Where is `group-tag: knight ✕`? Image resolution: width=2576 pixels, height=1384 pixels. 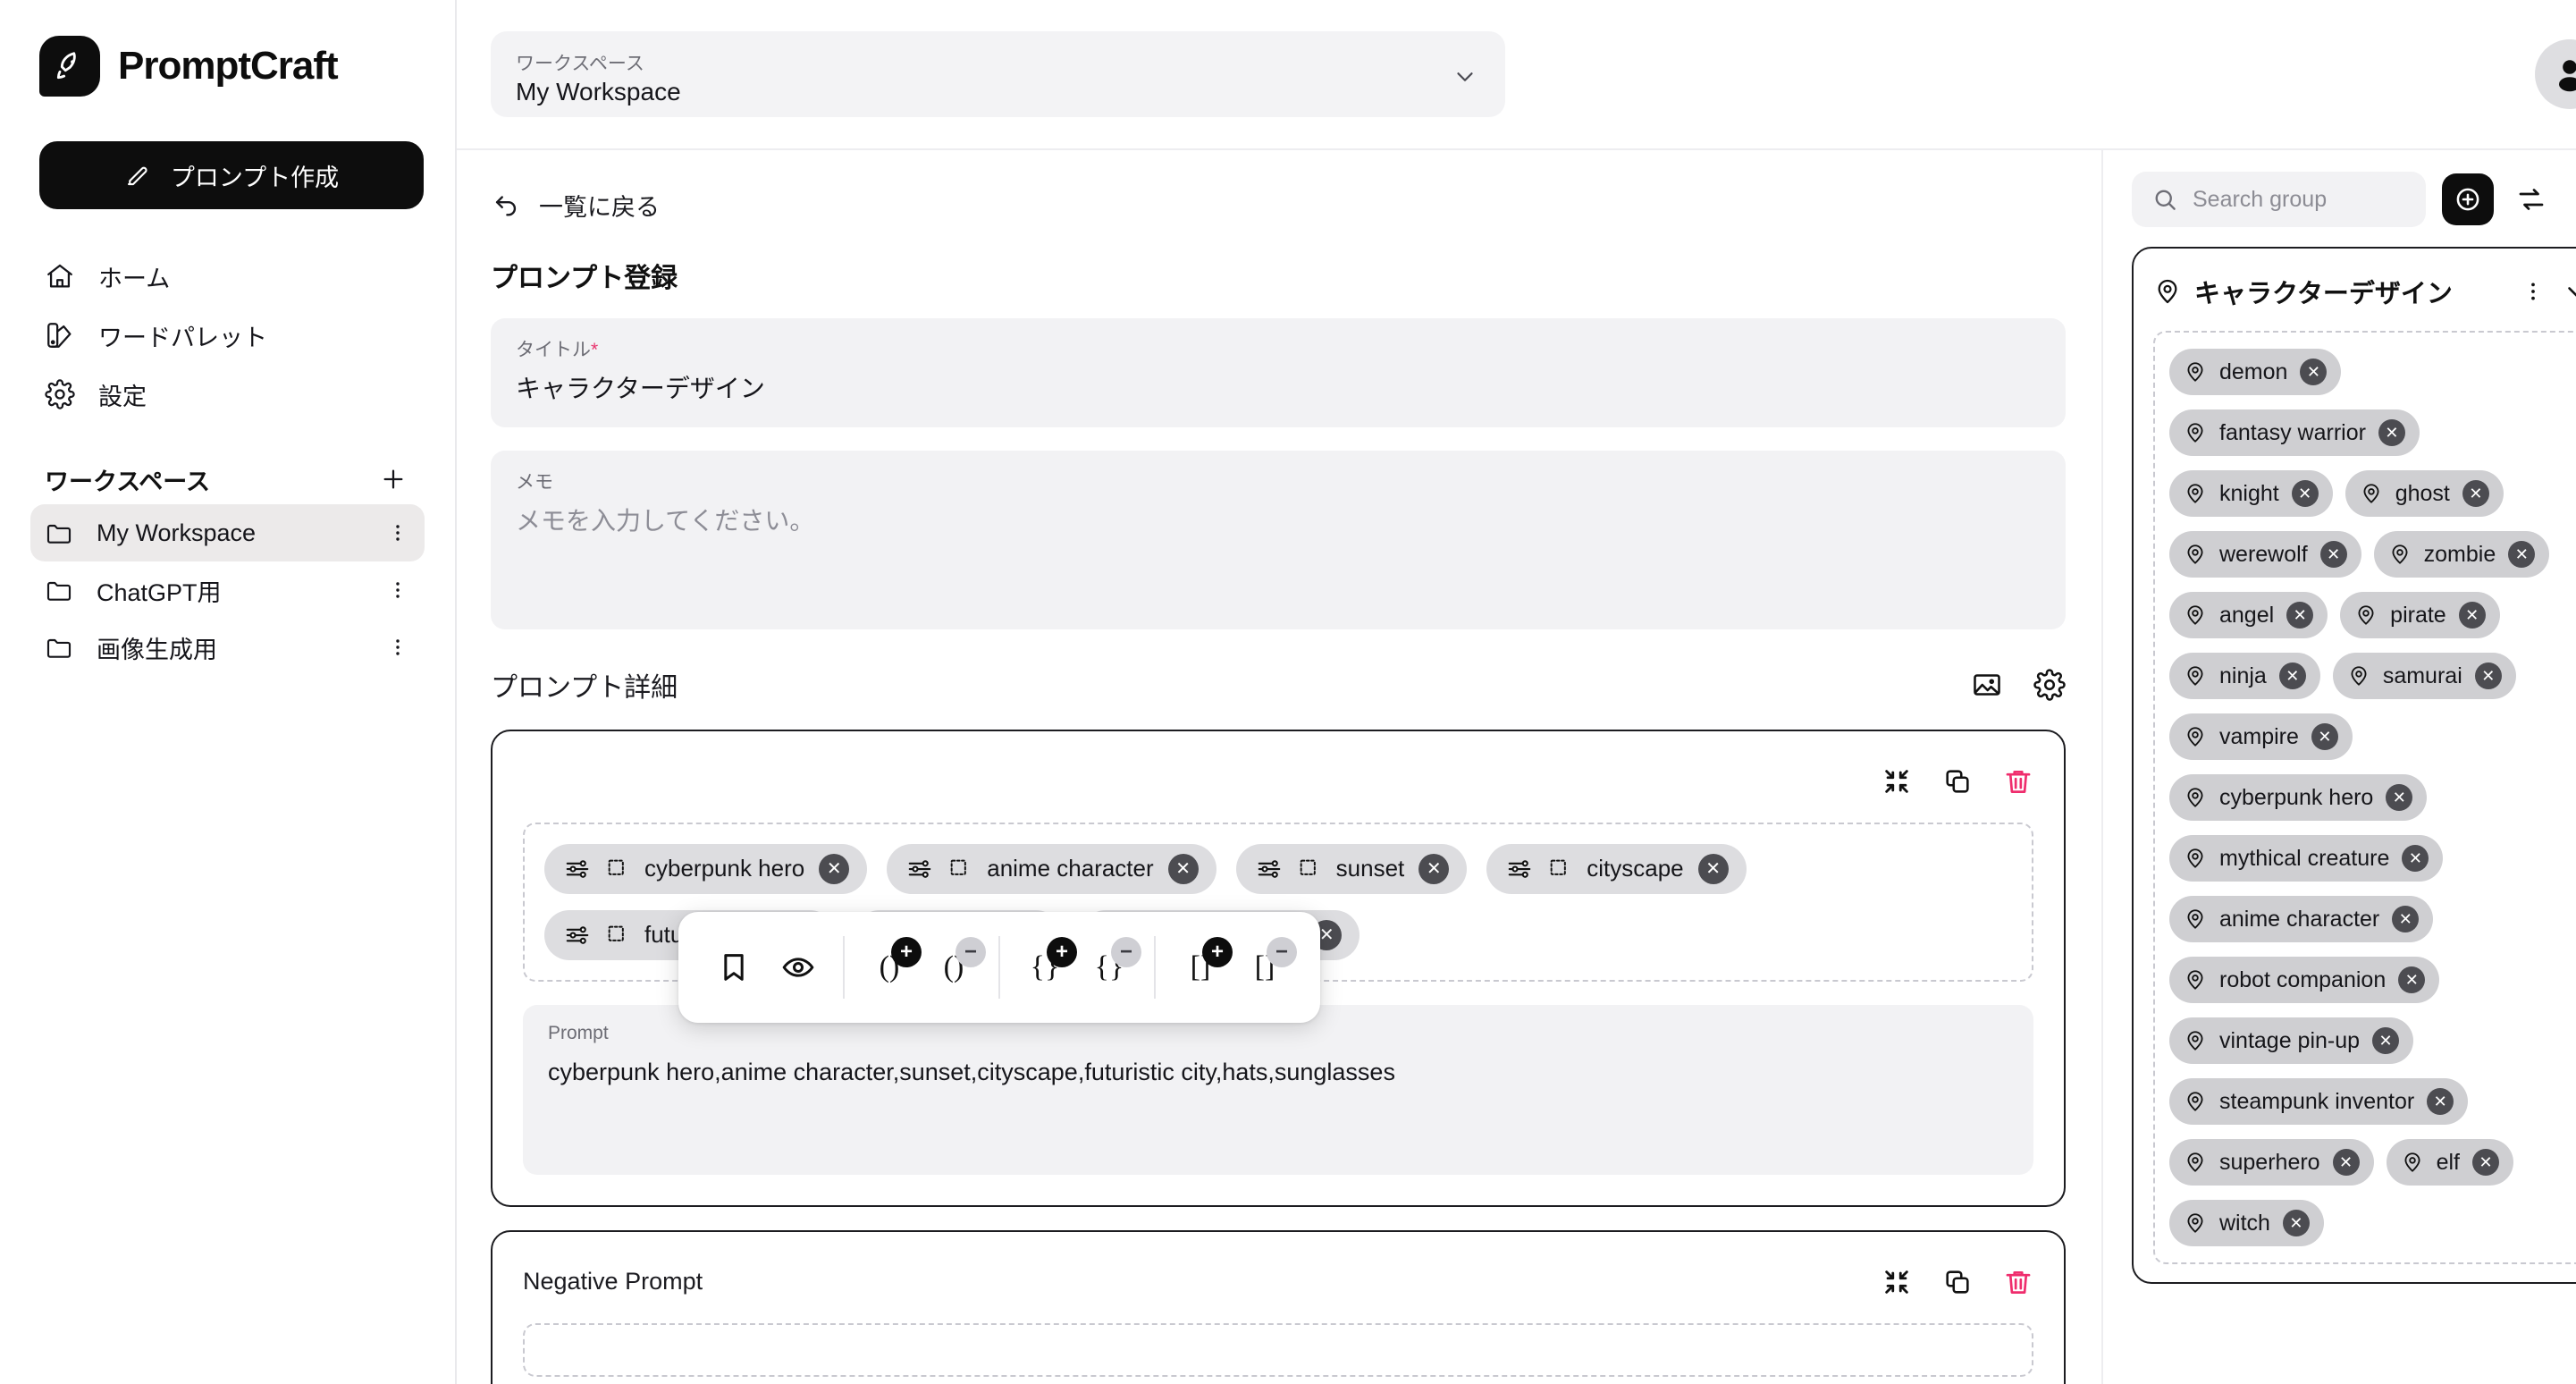 group-tag: knight ✕ is located at coordinates (2251, 494).